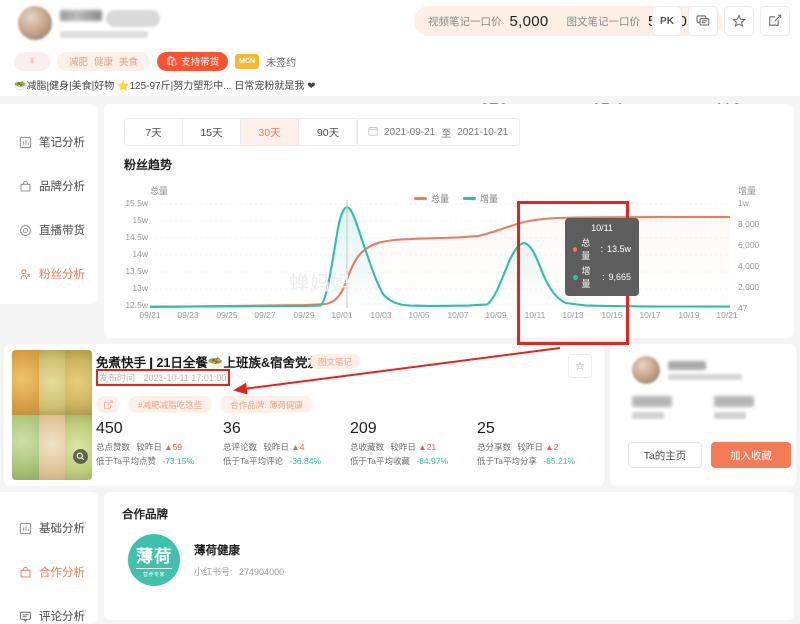 This screenshot has width=800, height=624. What do you see at coordinates (240, 447) in the screenshot?
I see `metric-label: 总评论数` at bounding box center [240, 447].